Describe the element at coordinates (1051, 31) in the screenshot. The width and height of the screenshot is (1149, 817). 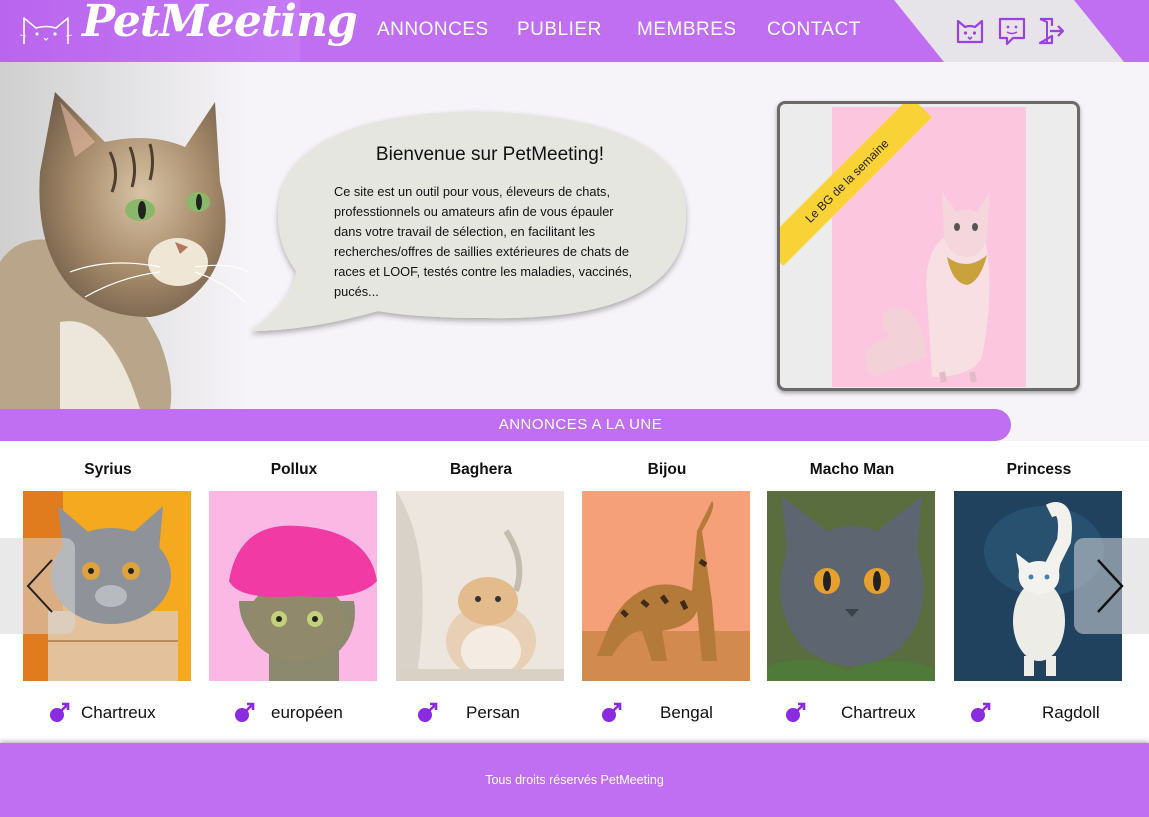
I see `logout-icon` at that location.